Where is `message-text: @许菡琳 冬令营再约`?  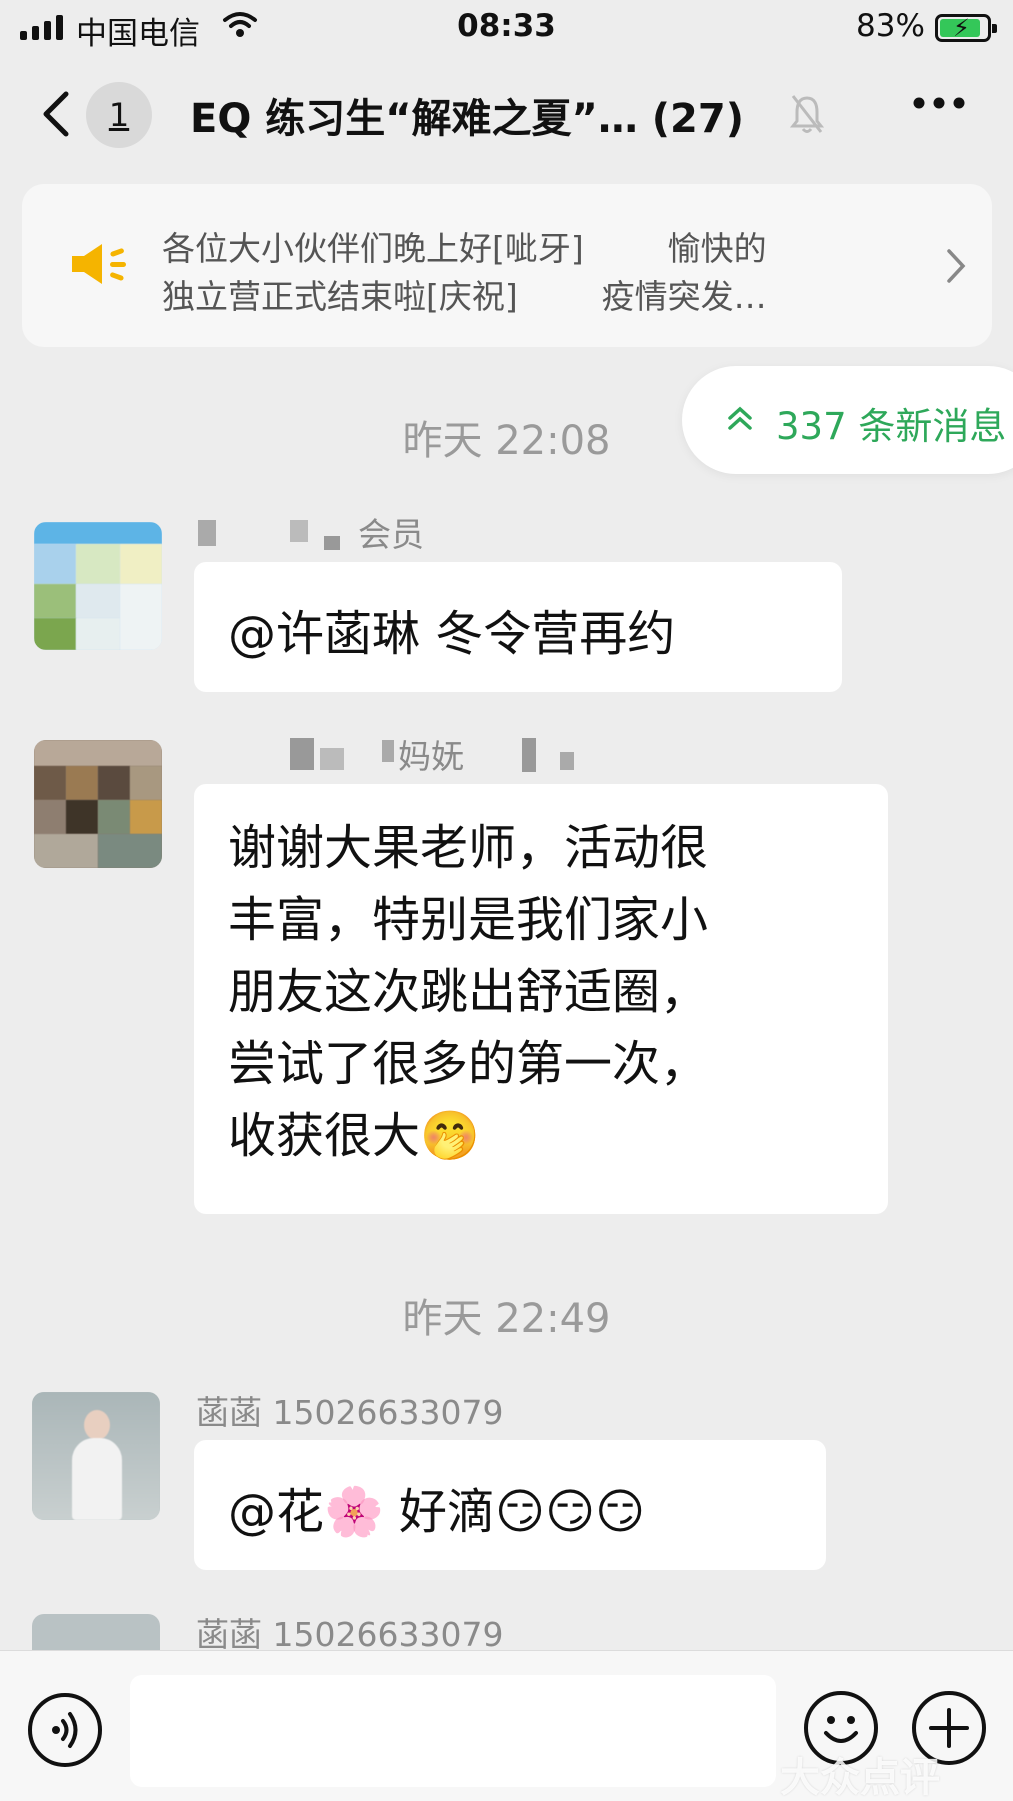
message-text: @许菡琳 冬令营再约 is located at coordinates (452, 634).